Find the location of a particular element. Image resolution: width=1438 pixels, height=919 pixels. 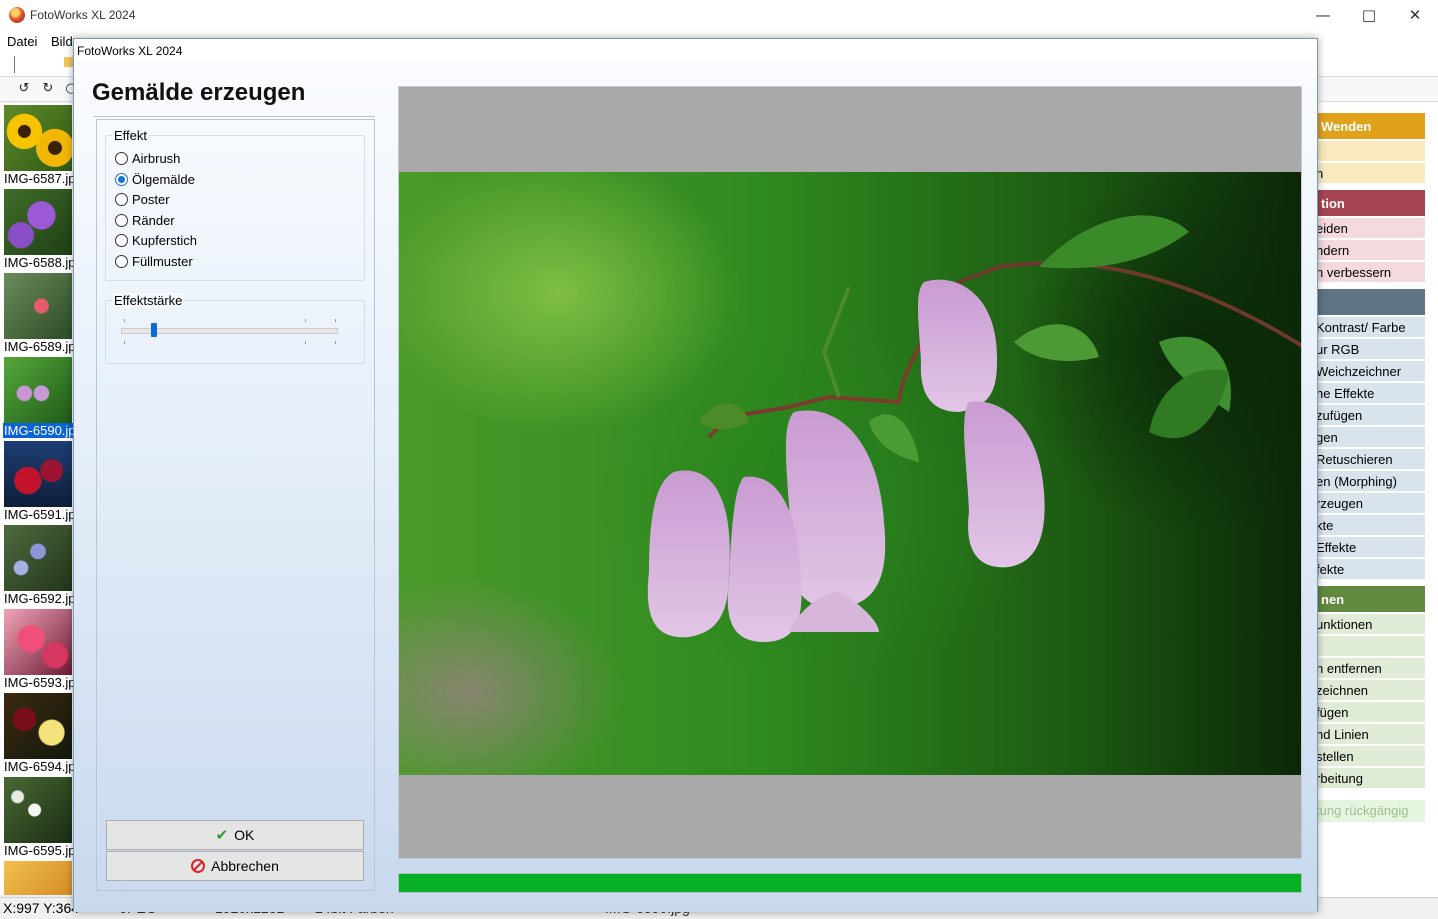

panel-item: rzeugen is located at coordinates (1363, 503).